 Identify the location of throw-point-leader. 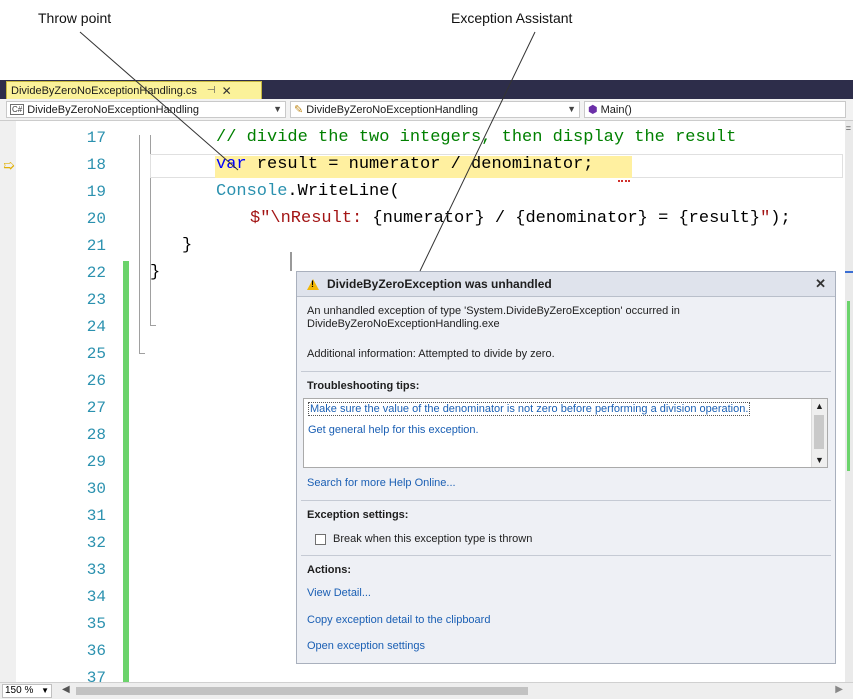
(159, 101).